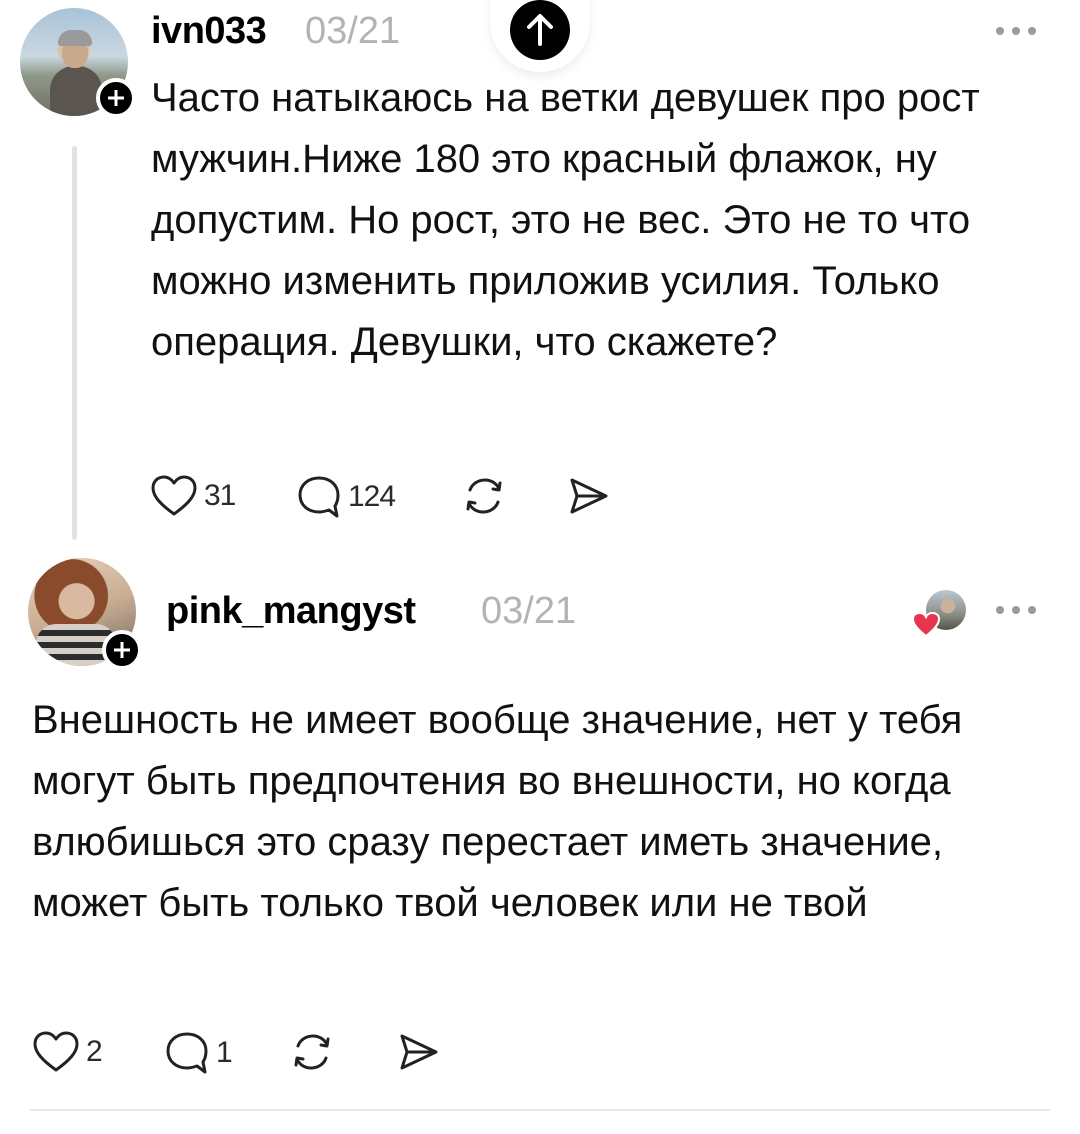  Describe the element at coordinates (75, 38) in the screenshot. I see `avatar-hat` at that location.